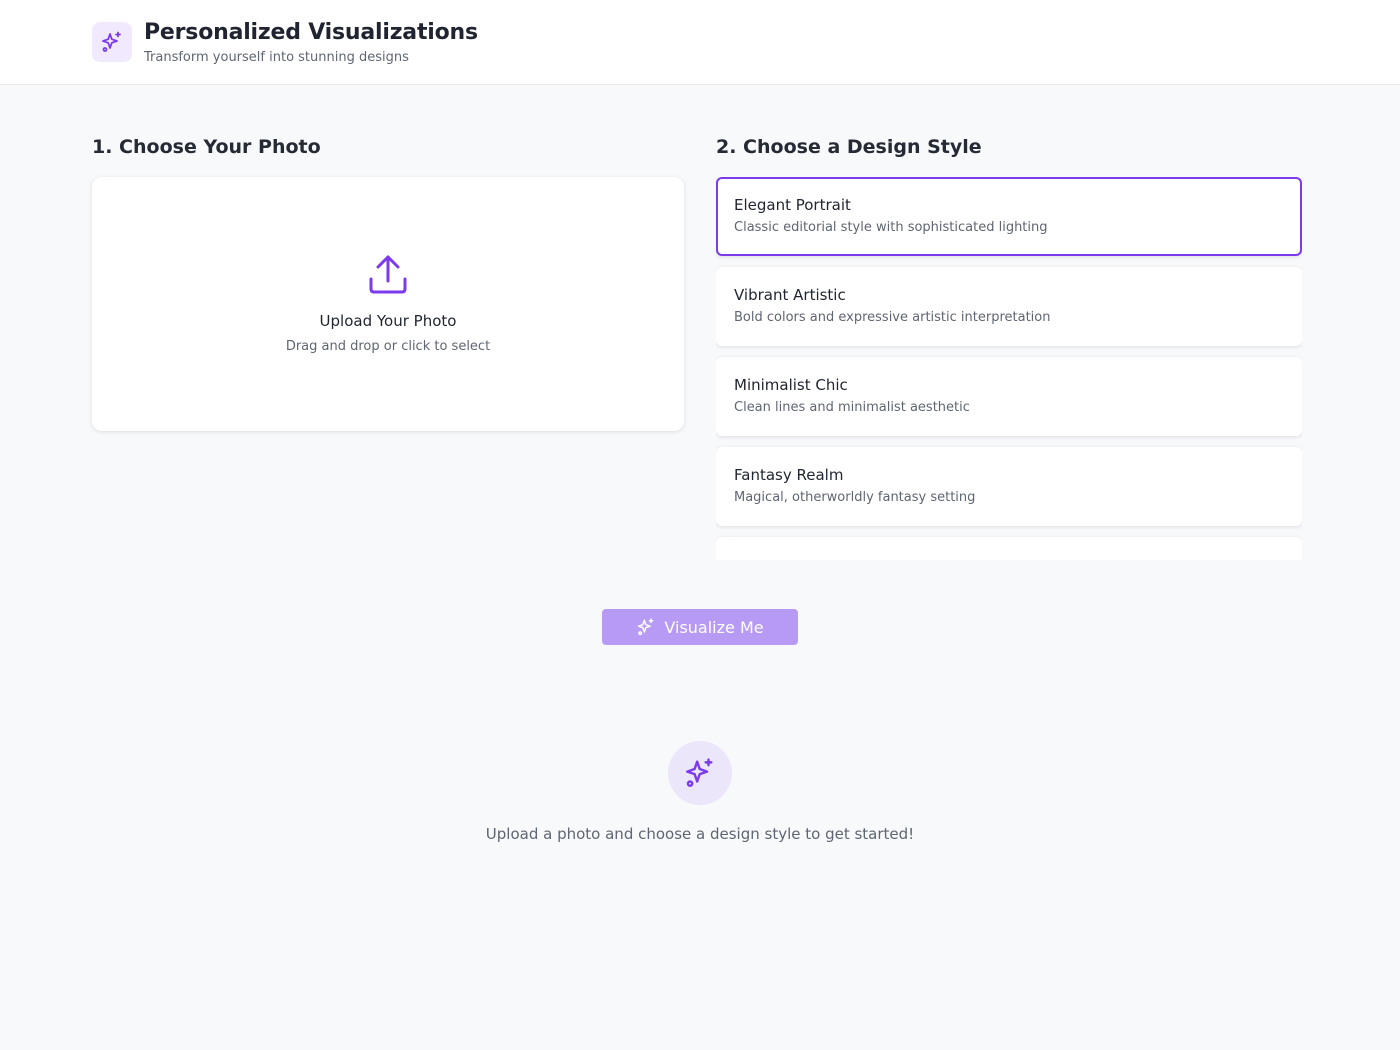  I want to click on upload-title: Upload Your Photo, so click(388, 321).